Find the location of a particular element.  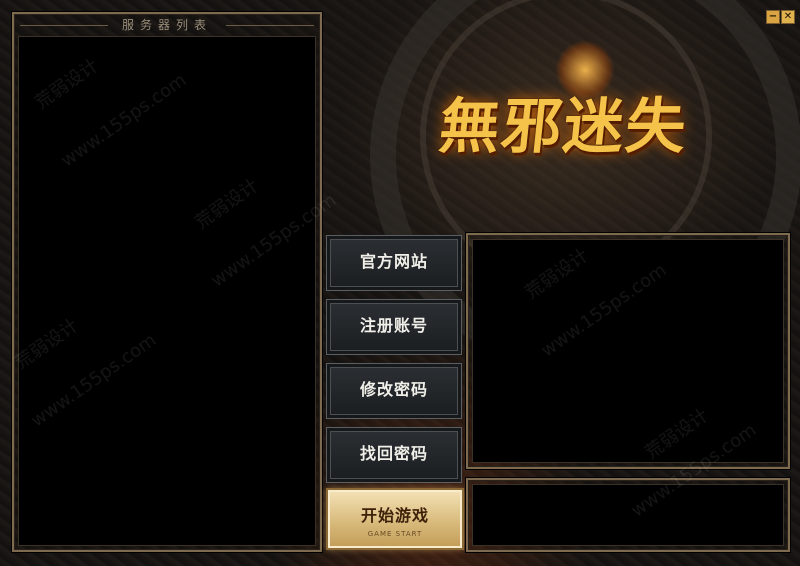

notice-panel is located at coordinates (628, 515).